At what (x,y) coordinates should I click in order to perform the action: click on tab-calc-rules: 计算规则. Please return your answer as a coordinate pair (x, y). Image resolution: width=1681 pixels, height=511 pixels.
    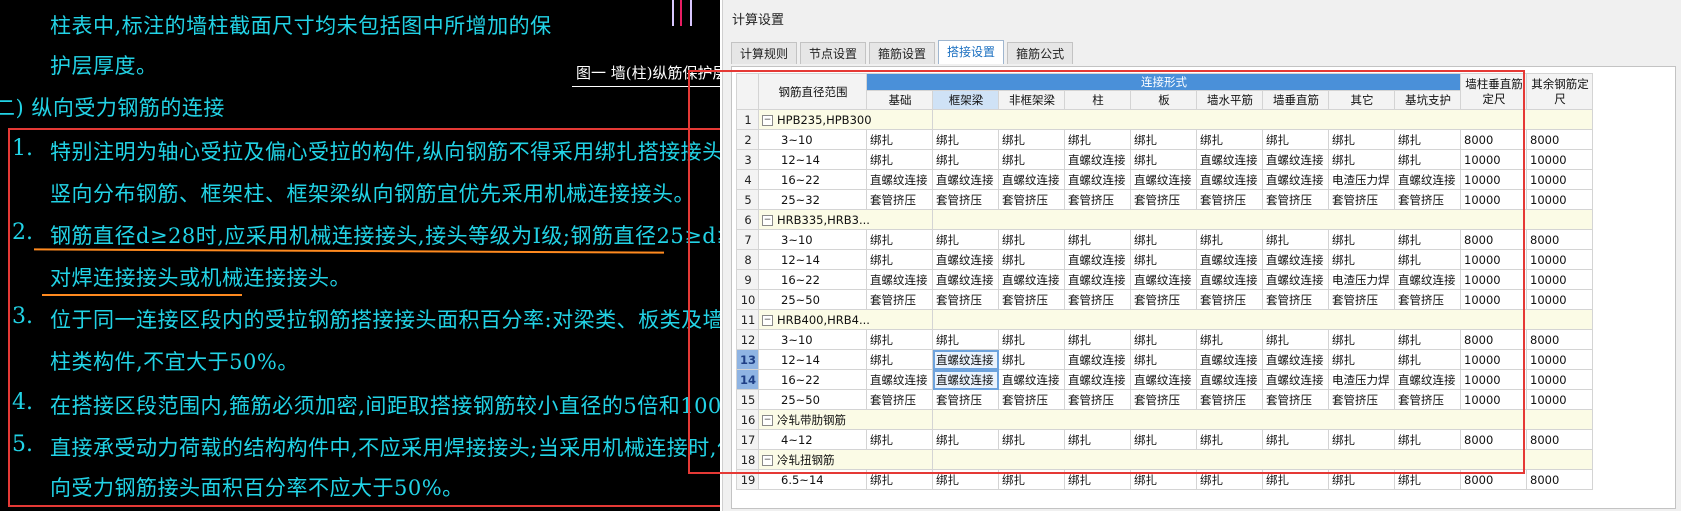
    Looking at the image, I should click on (764, 53).